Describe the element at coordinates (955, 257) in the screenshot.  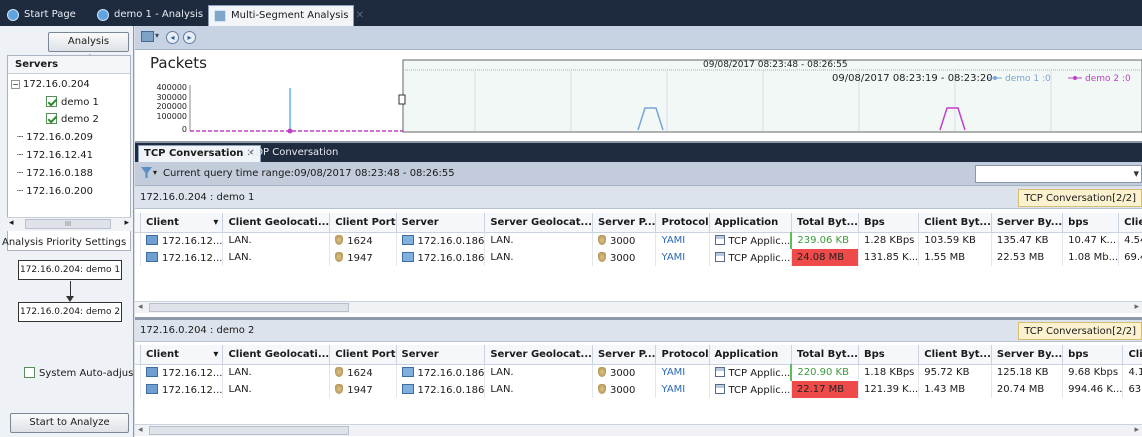
I see `cell-client-bytes: 1.55 MB` at that location.